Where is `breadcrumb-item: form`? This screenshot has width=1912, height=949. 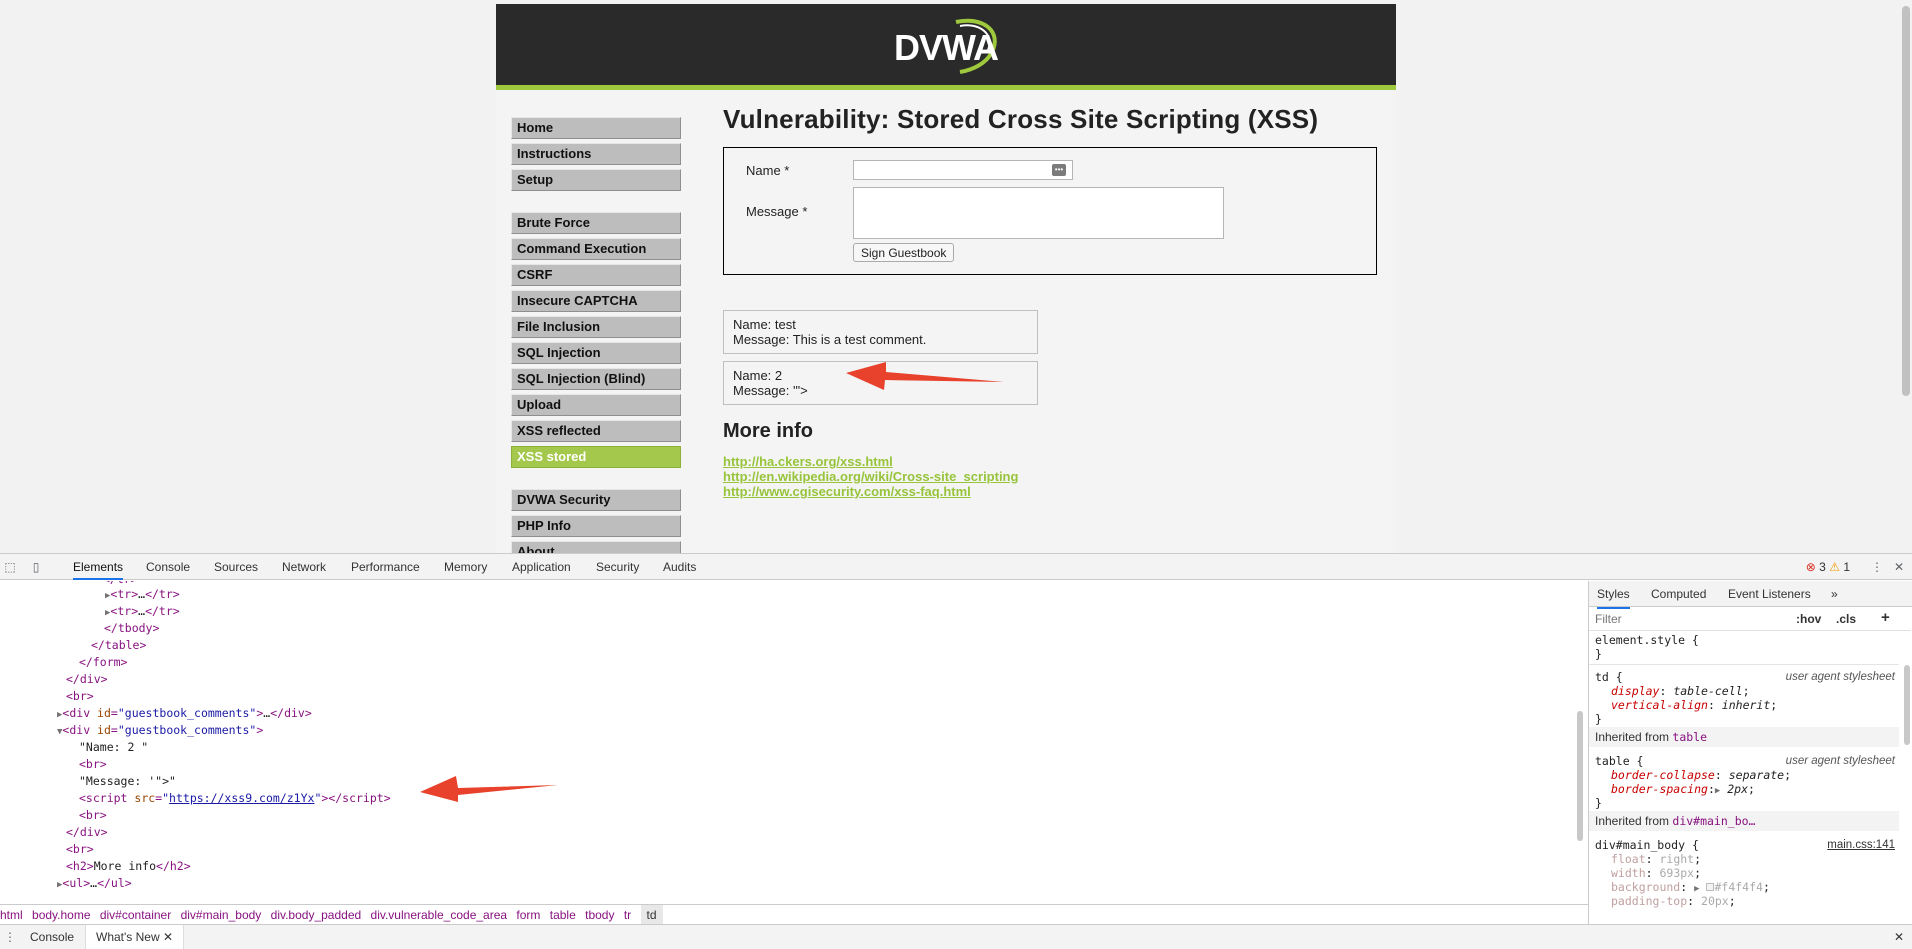
breadcrumb-item: form is located at coordinates (531, 915).